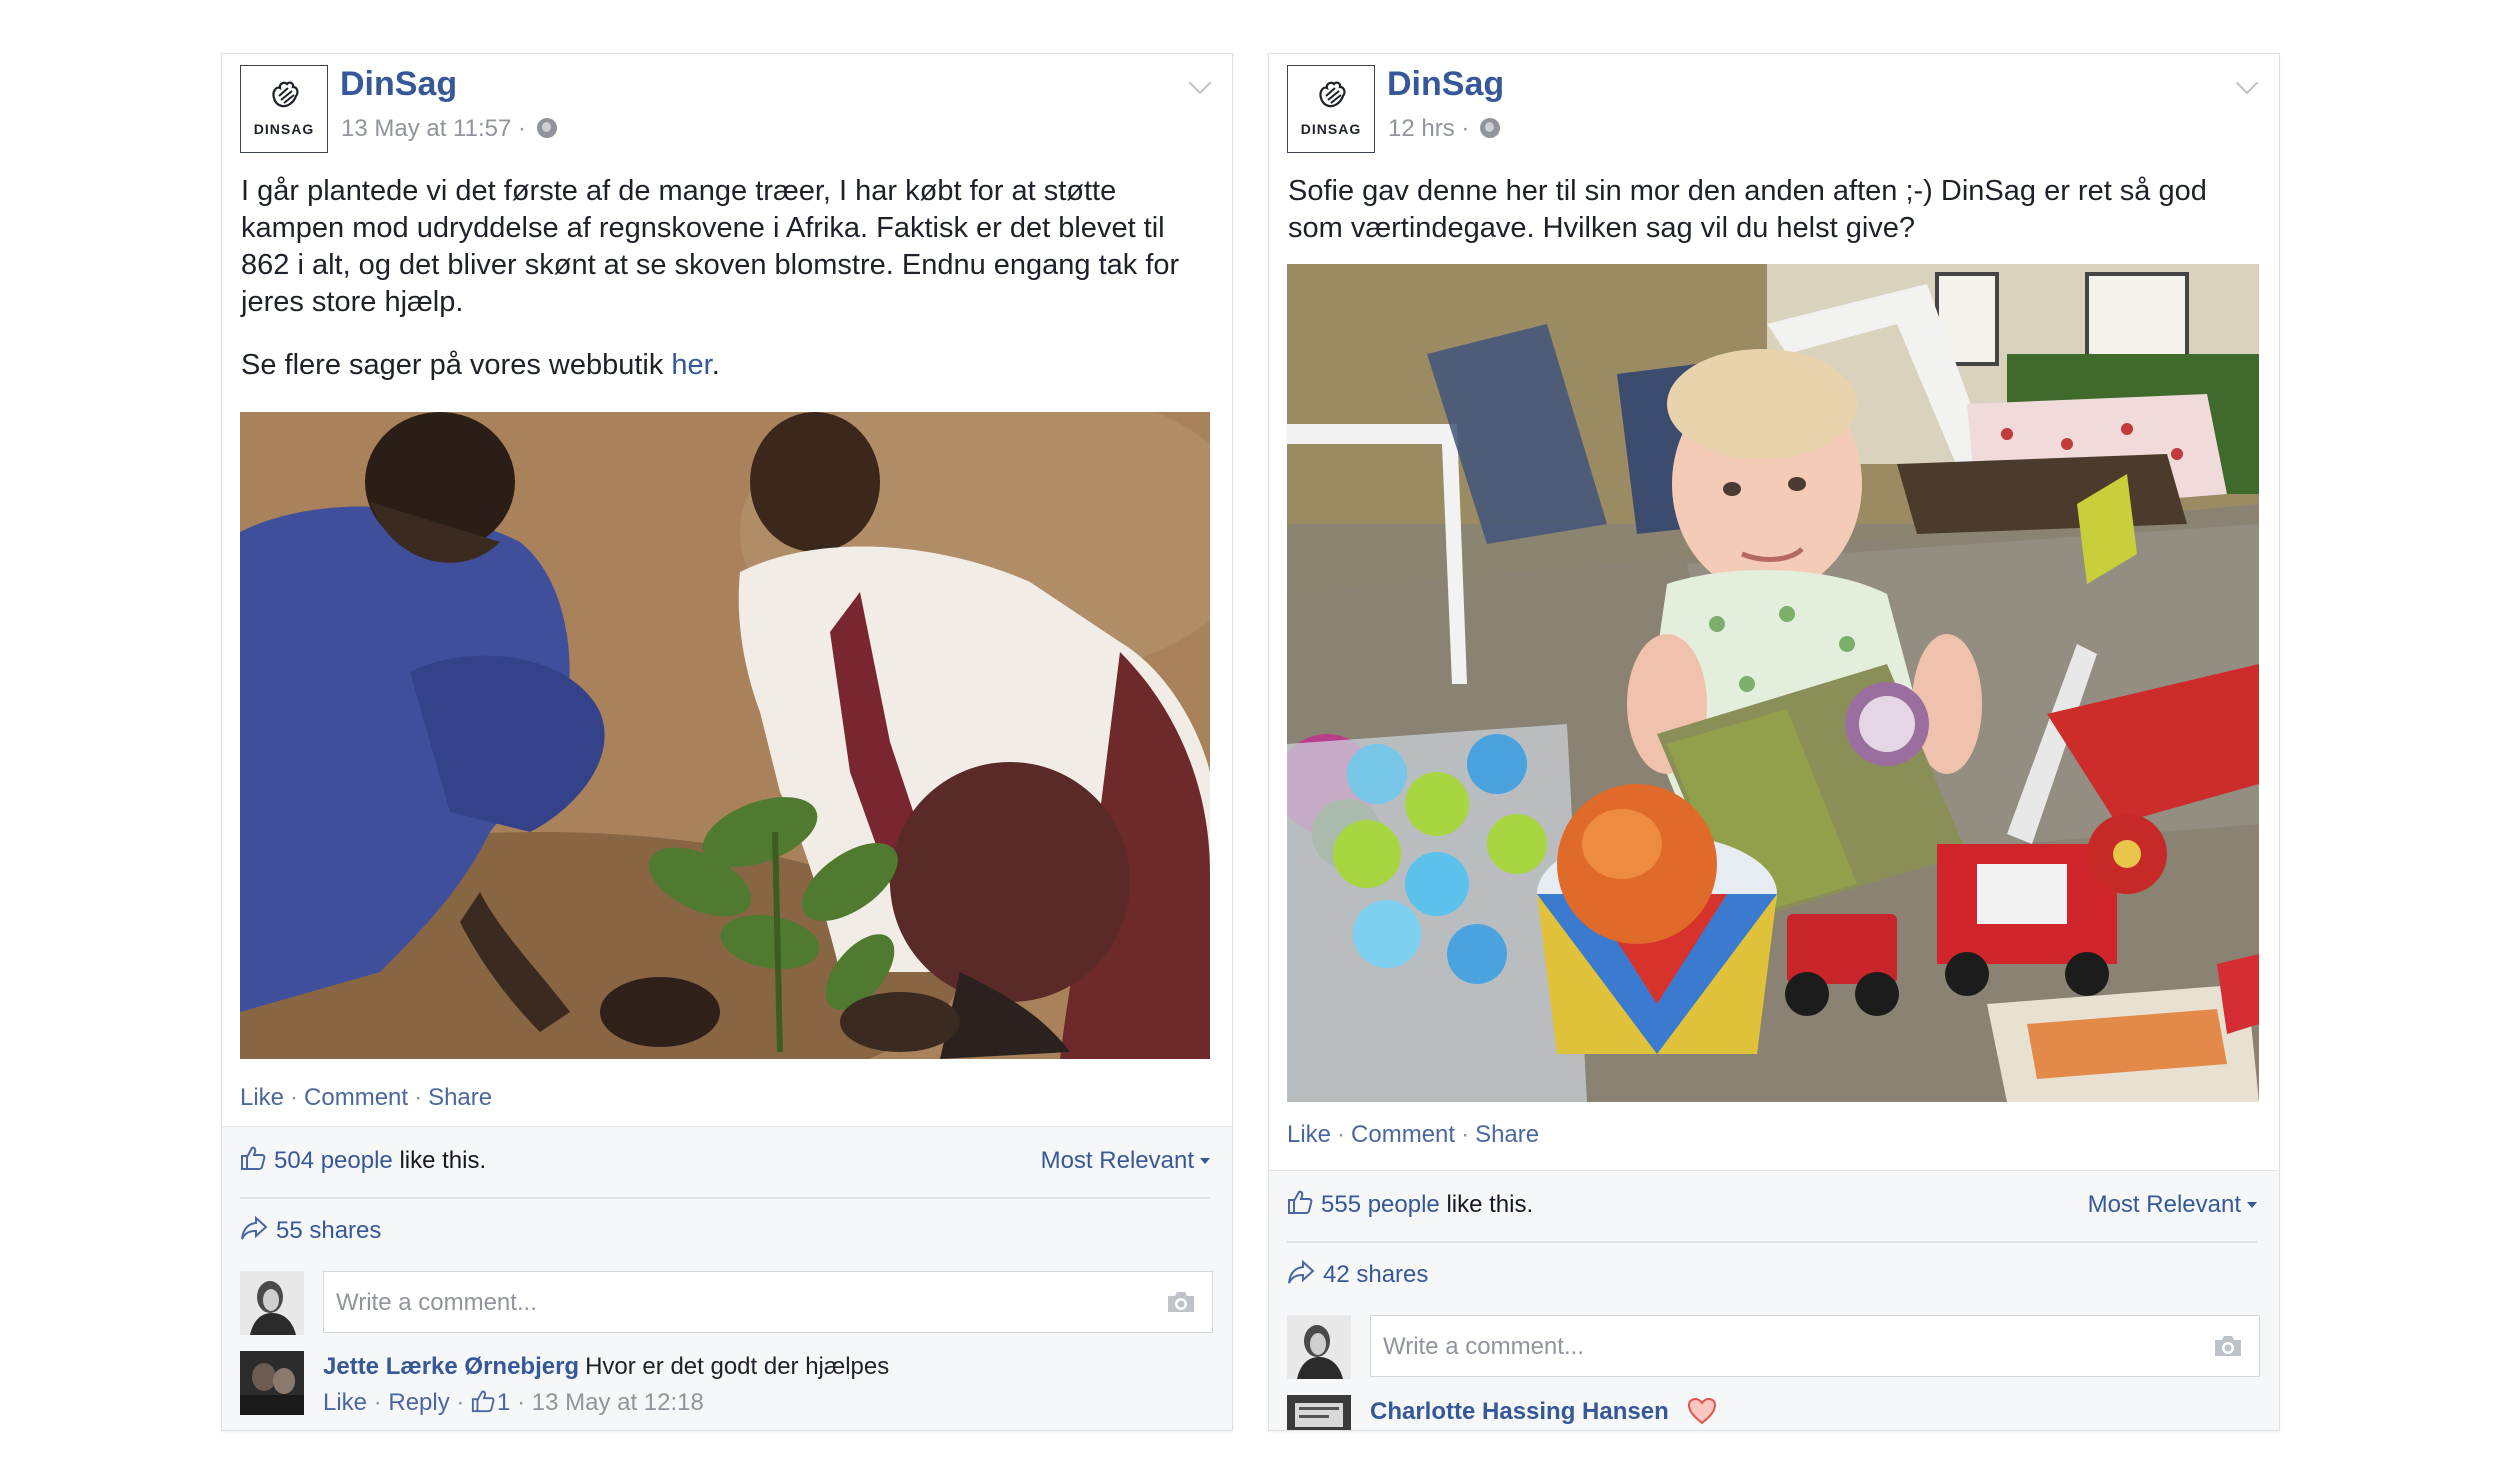 This screenshot has width=2500, height=1478. I want to click on comment-author-link: Jette Lærke Ørnebjerg, so click(451, 1366).